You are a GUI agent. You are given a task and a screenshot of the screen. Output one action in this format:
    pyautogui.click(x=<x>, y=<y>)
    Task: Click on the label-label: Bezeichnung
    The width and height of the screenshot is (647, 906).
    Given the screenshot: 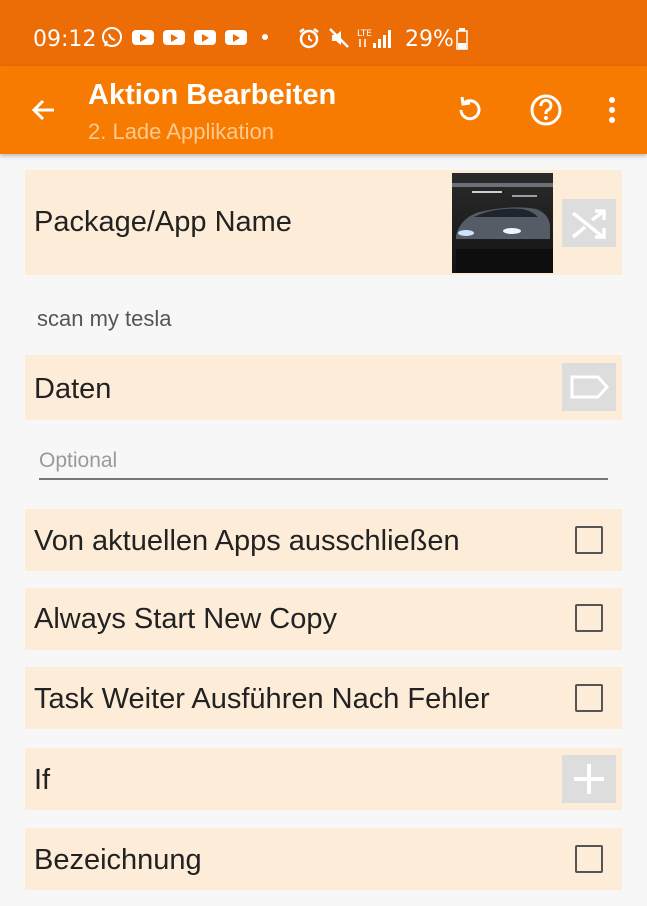 What is the action you would take?
    pyautogui.click(x=118, y=860)
    